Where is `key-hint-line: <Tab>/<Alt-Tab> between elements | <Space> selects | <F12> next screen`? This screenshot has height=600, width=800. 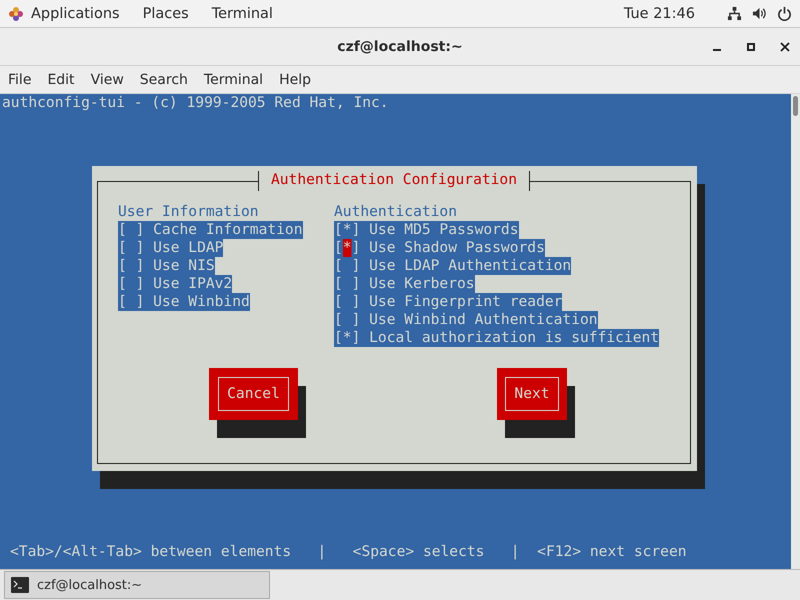
key-hint-line: <Tab>/<Alt-Tab> between elements | <Space> selects | <F12> next screen is located at coordinates (348, 552).